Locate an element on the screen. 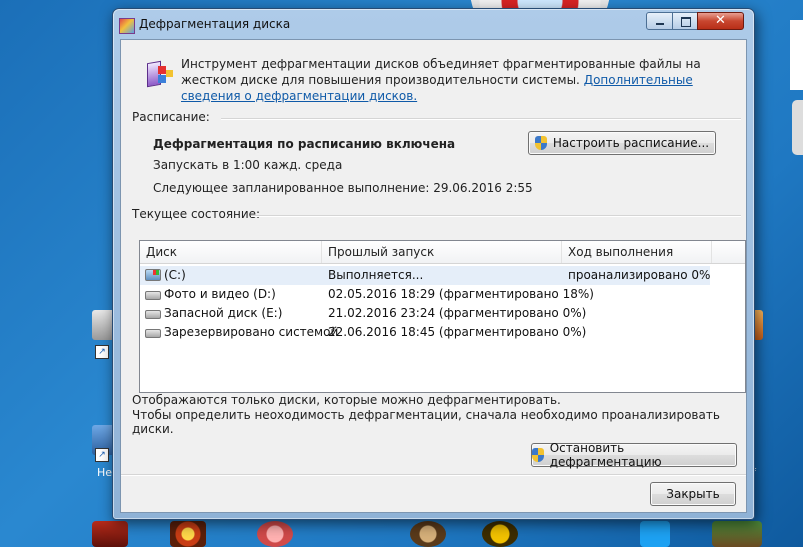 Image resolution: width=803 pixels, height=547 pixels. stop-defrag-label: Остановить дефрагментацию is located at coordinates (605, 455).